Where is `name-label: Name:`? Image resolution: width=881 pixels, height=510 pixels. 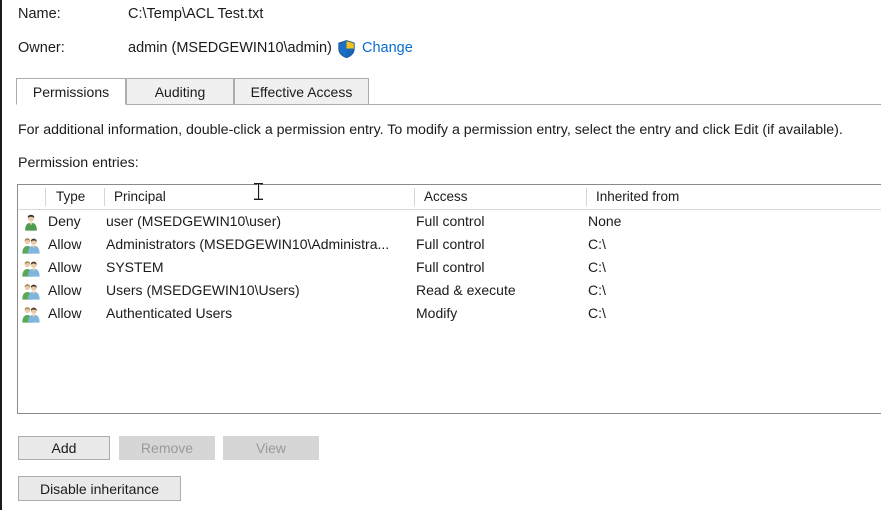
name-label: Name: is located at coordinates (39, 14).